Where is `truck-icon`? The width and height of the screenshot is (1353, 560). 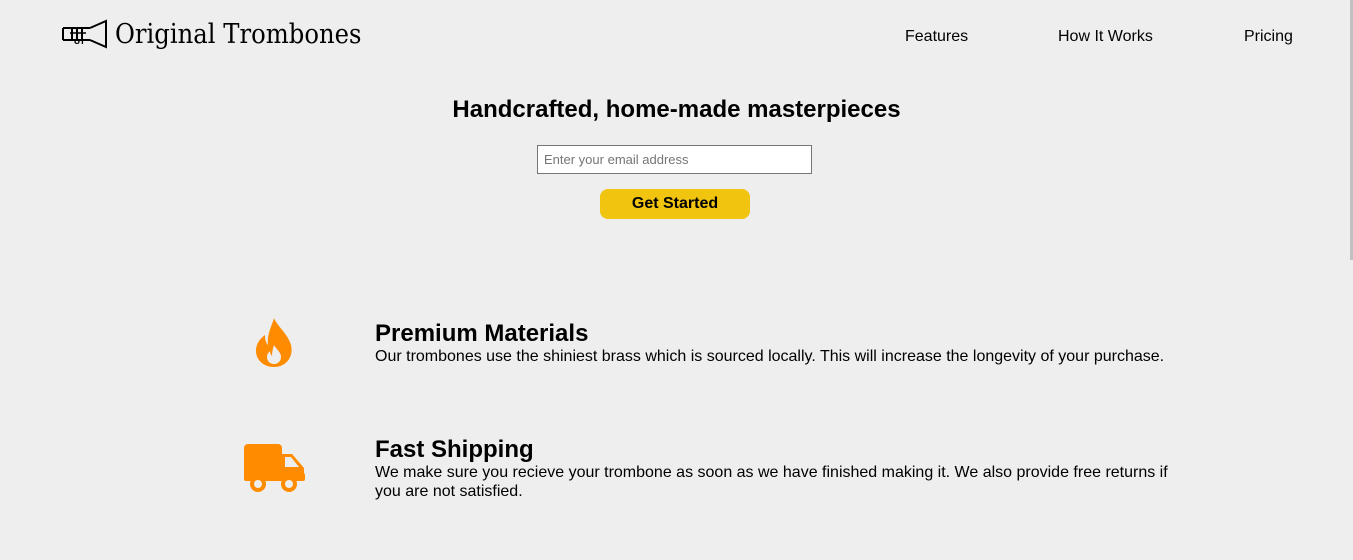 truck-icon is located at coordinates (274, 468).